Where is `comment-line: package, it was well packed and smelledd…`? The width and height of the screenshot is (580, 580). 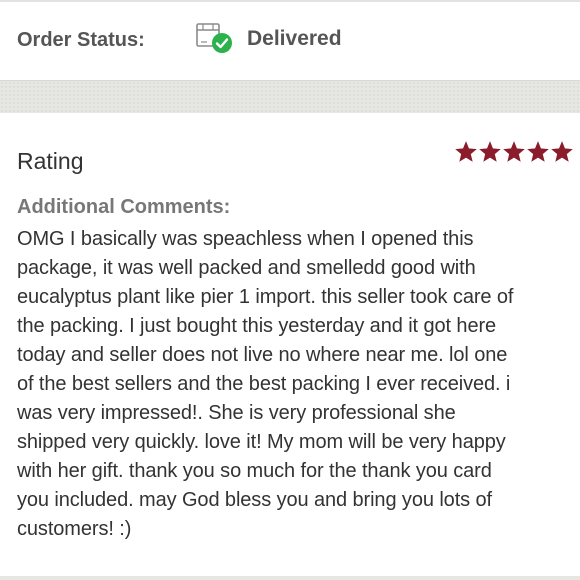
comment-line: package, it was well packed and smelledd… is located at coordinates (246, 268).